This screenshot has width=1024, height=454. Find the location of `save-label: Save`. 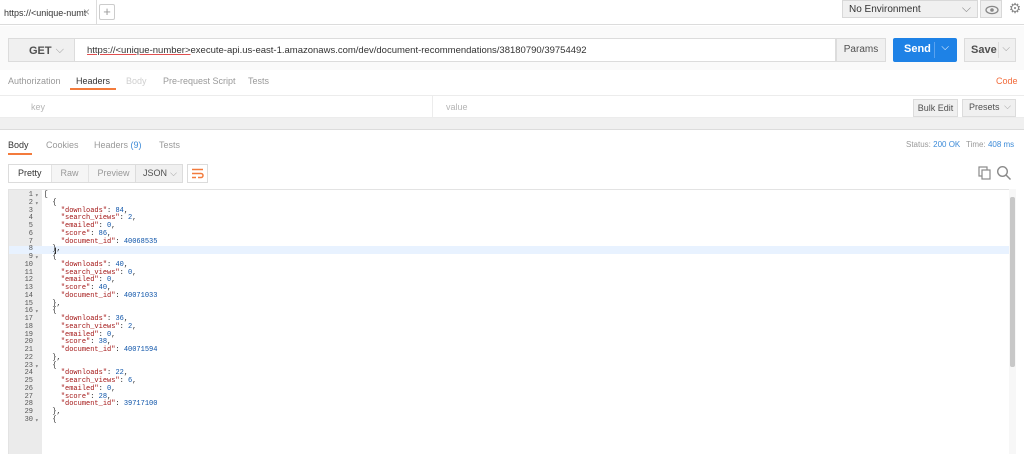

save-label: Save is located at coordinates (984, 50).